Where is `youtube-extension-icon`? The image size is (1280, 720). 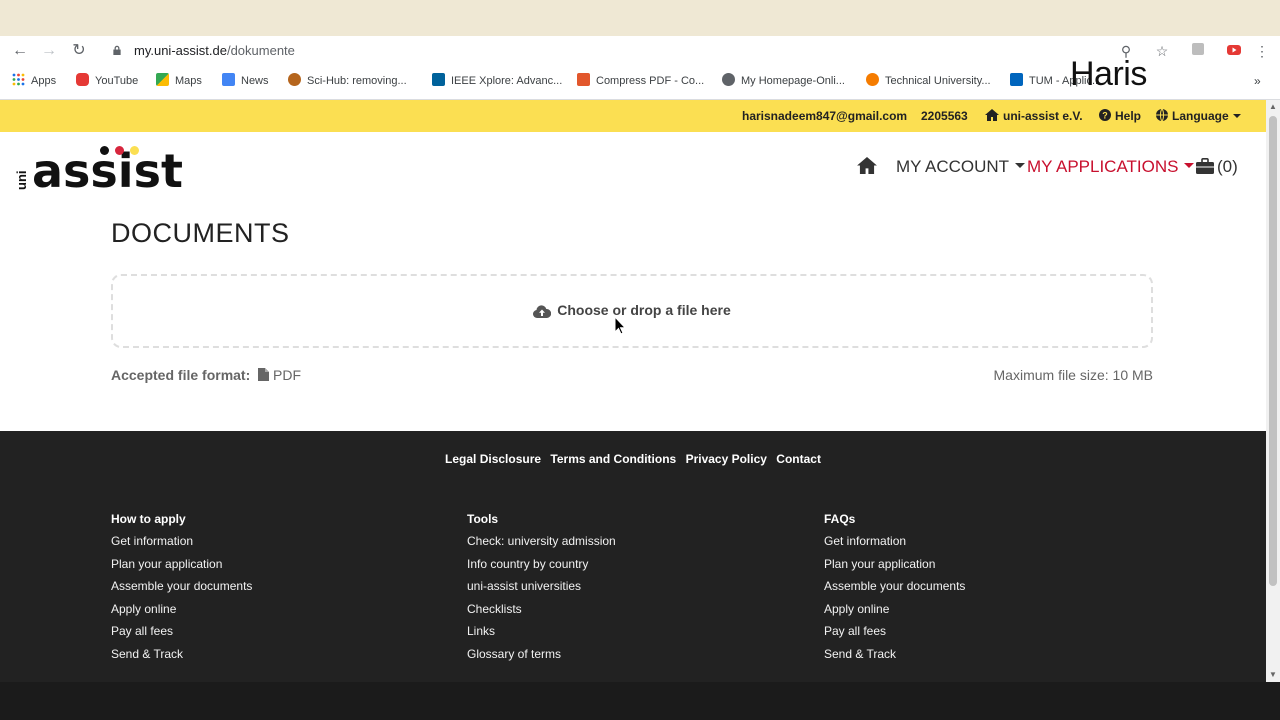
youtube-extension-icon is located at coordinates (1234, 51).